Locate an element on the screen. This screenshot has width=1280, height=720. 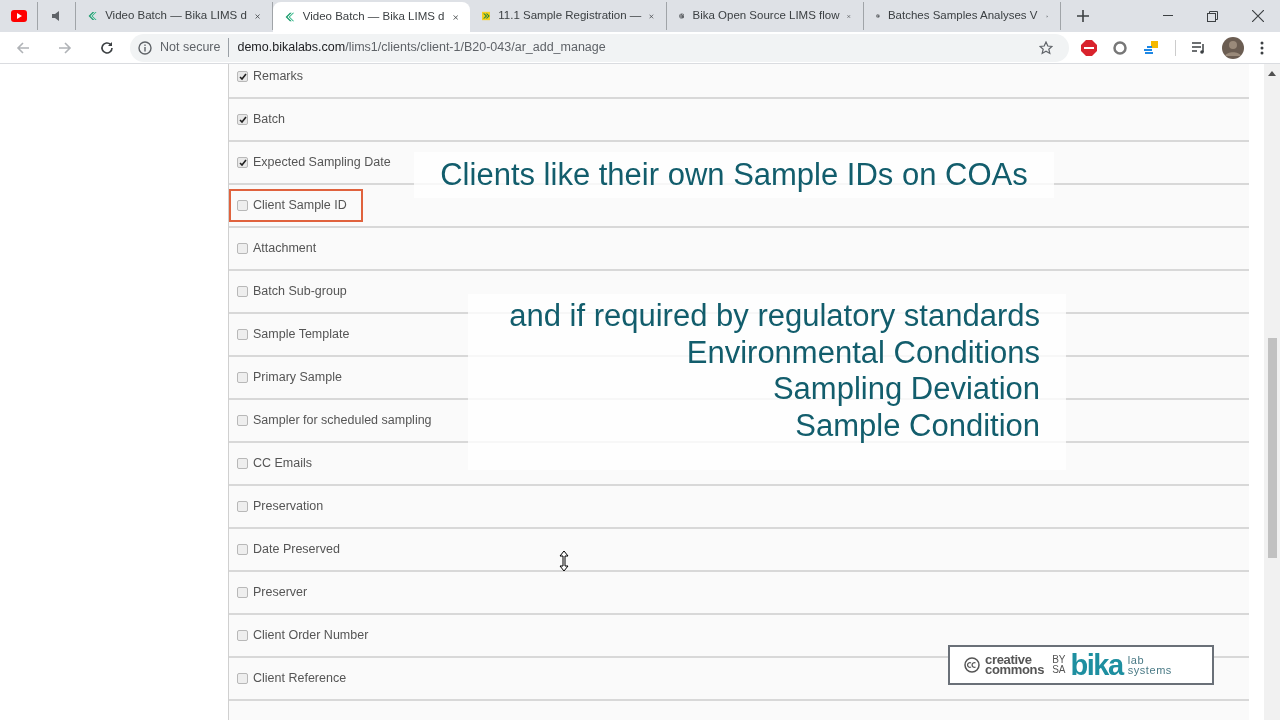
info-icon is located at coordinates (145, 47).